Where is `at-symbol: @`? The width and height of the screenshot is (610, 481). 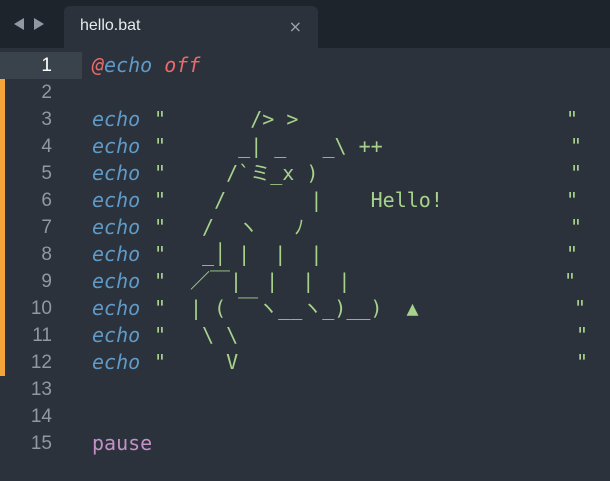
at-symbol: @ is located at coordinates (98, 65).